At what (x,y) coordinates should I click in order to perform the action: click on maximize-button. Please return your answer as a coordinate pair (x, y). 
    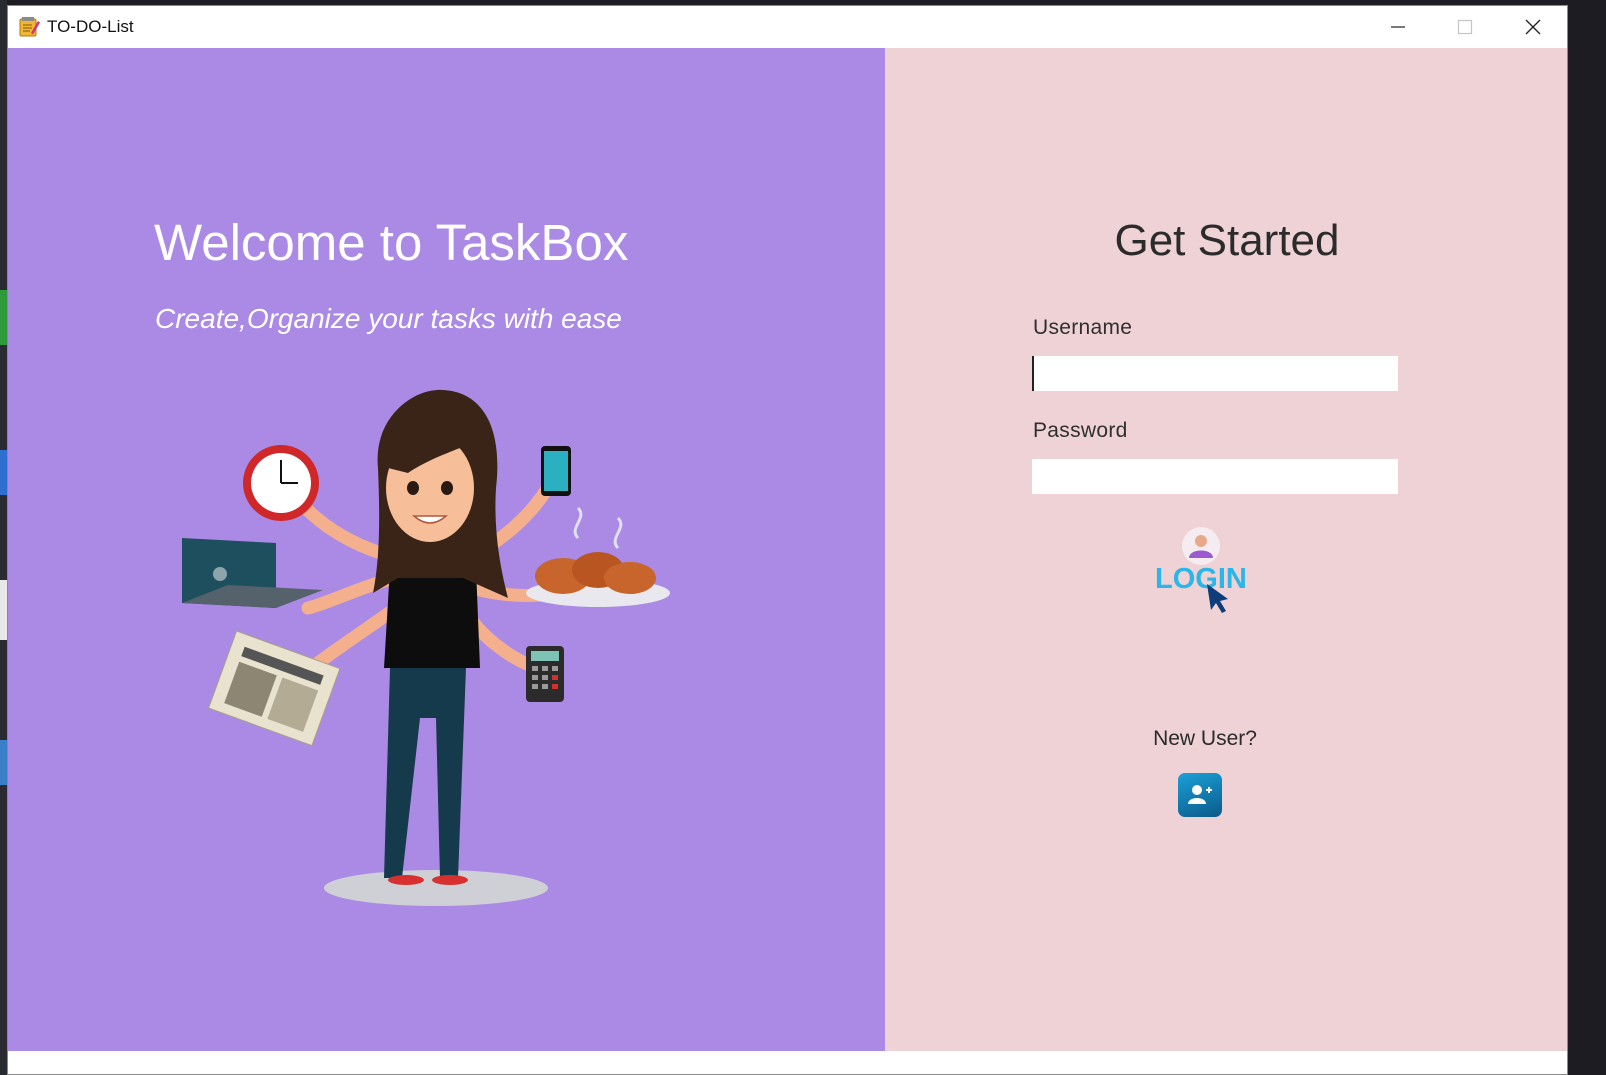
    Looking at the image, I should click on (1465, 27).